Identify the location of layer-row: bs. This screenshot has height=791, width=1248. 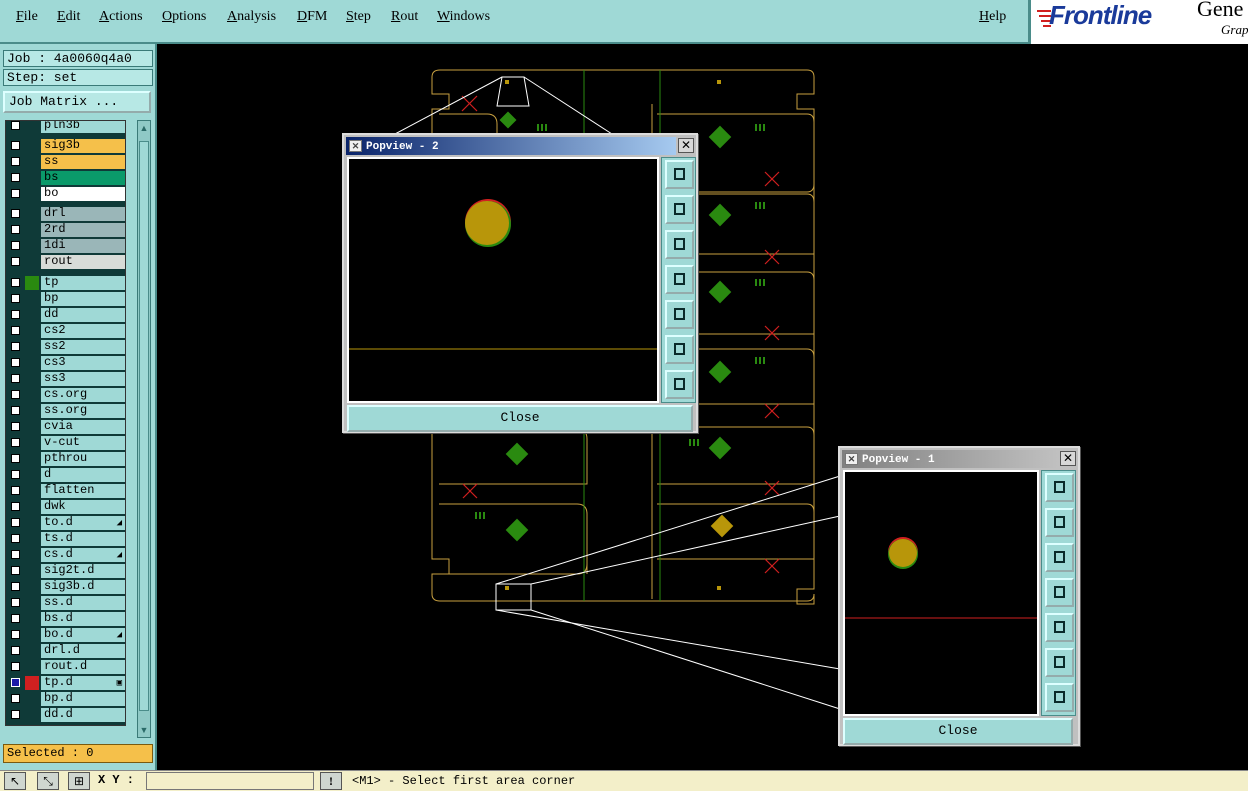
(66, 178).